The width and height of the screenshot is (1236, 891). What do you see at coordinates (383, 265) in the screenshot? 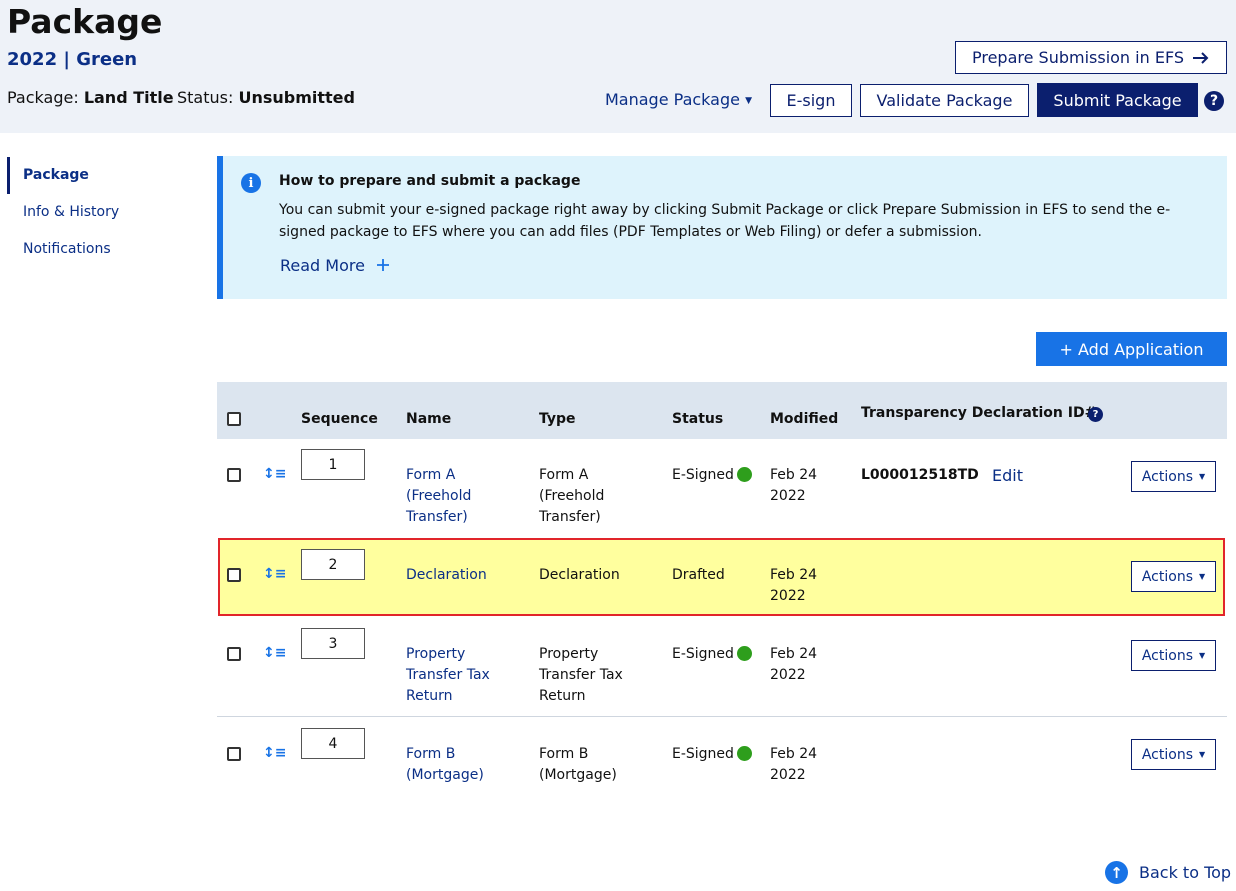
I see `plus-icon` at bounding box center [383, 265].